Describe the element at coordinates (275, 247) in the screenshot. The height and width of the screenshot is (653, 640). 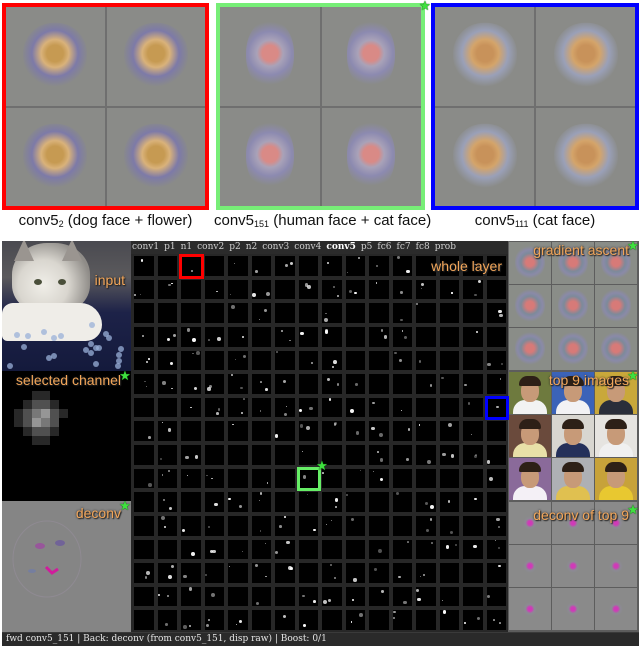
I see `layer-tab-conv3: conv3` at that location.